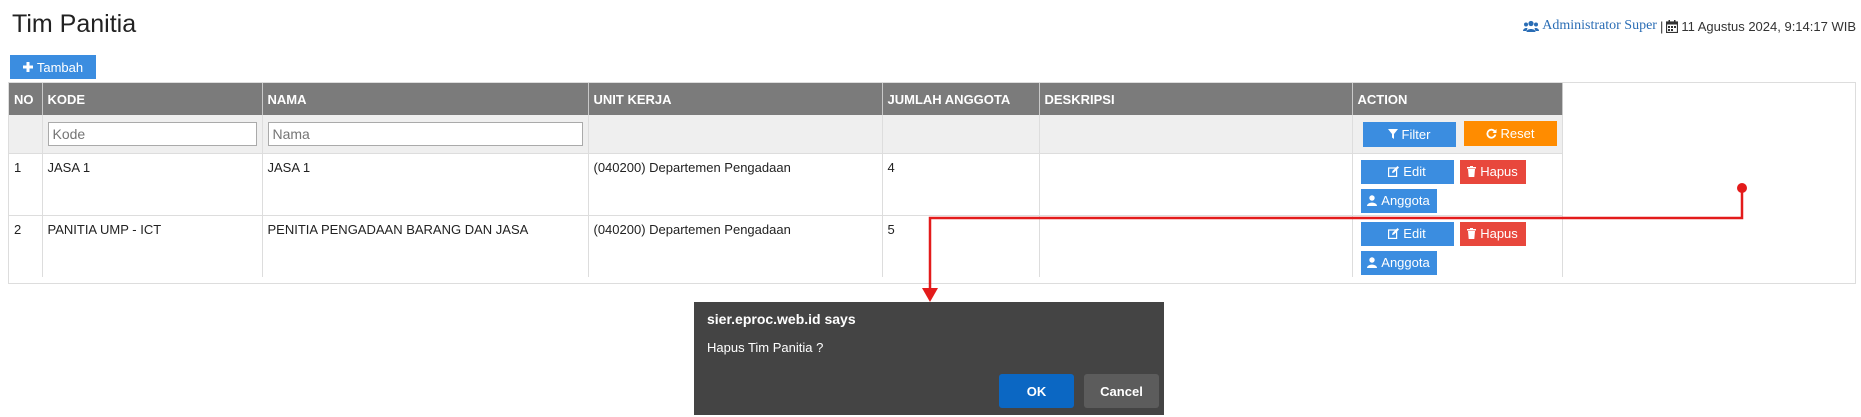 The width and height of the screenshot is (1861, 417). Describe the element at coordinates (961, 183) in the screenshot. I see `cell-jumlah-anggota: 4` at that location.